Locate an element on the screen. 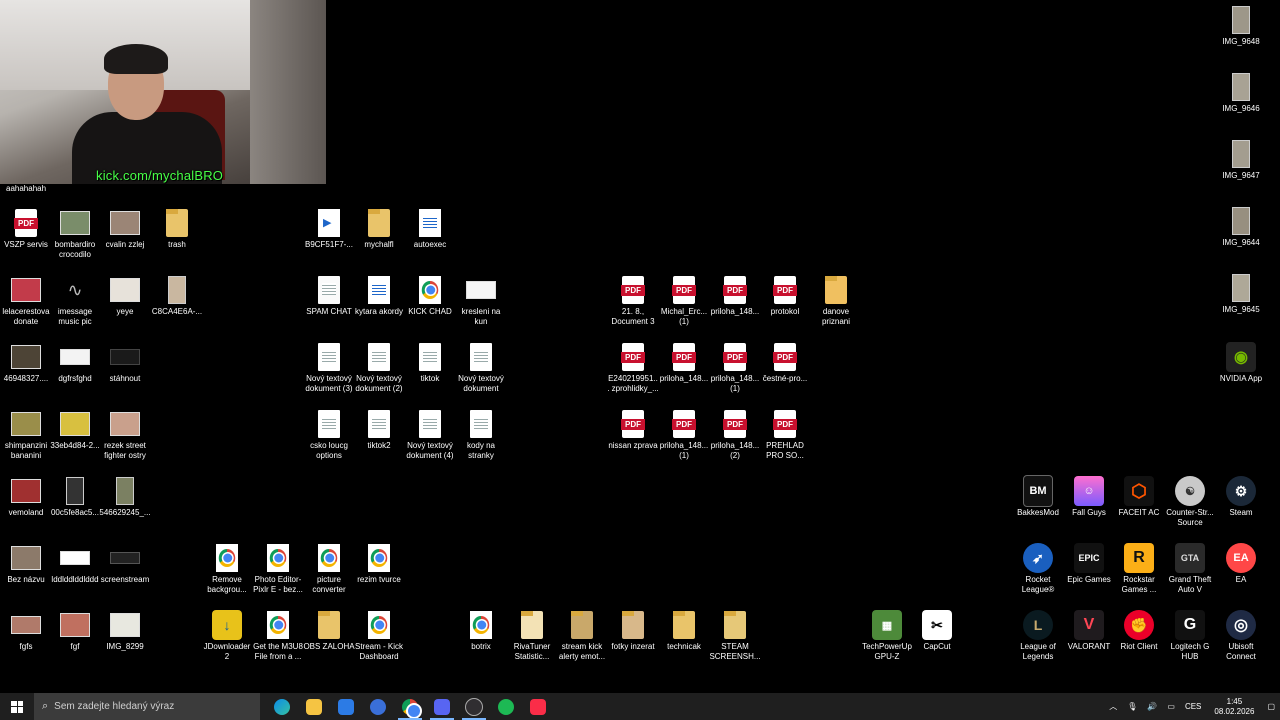  desktop-icon-danove: danove priznani is located at coordinates (836, 301).